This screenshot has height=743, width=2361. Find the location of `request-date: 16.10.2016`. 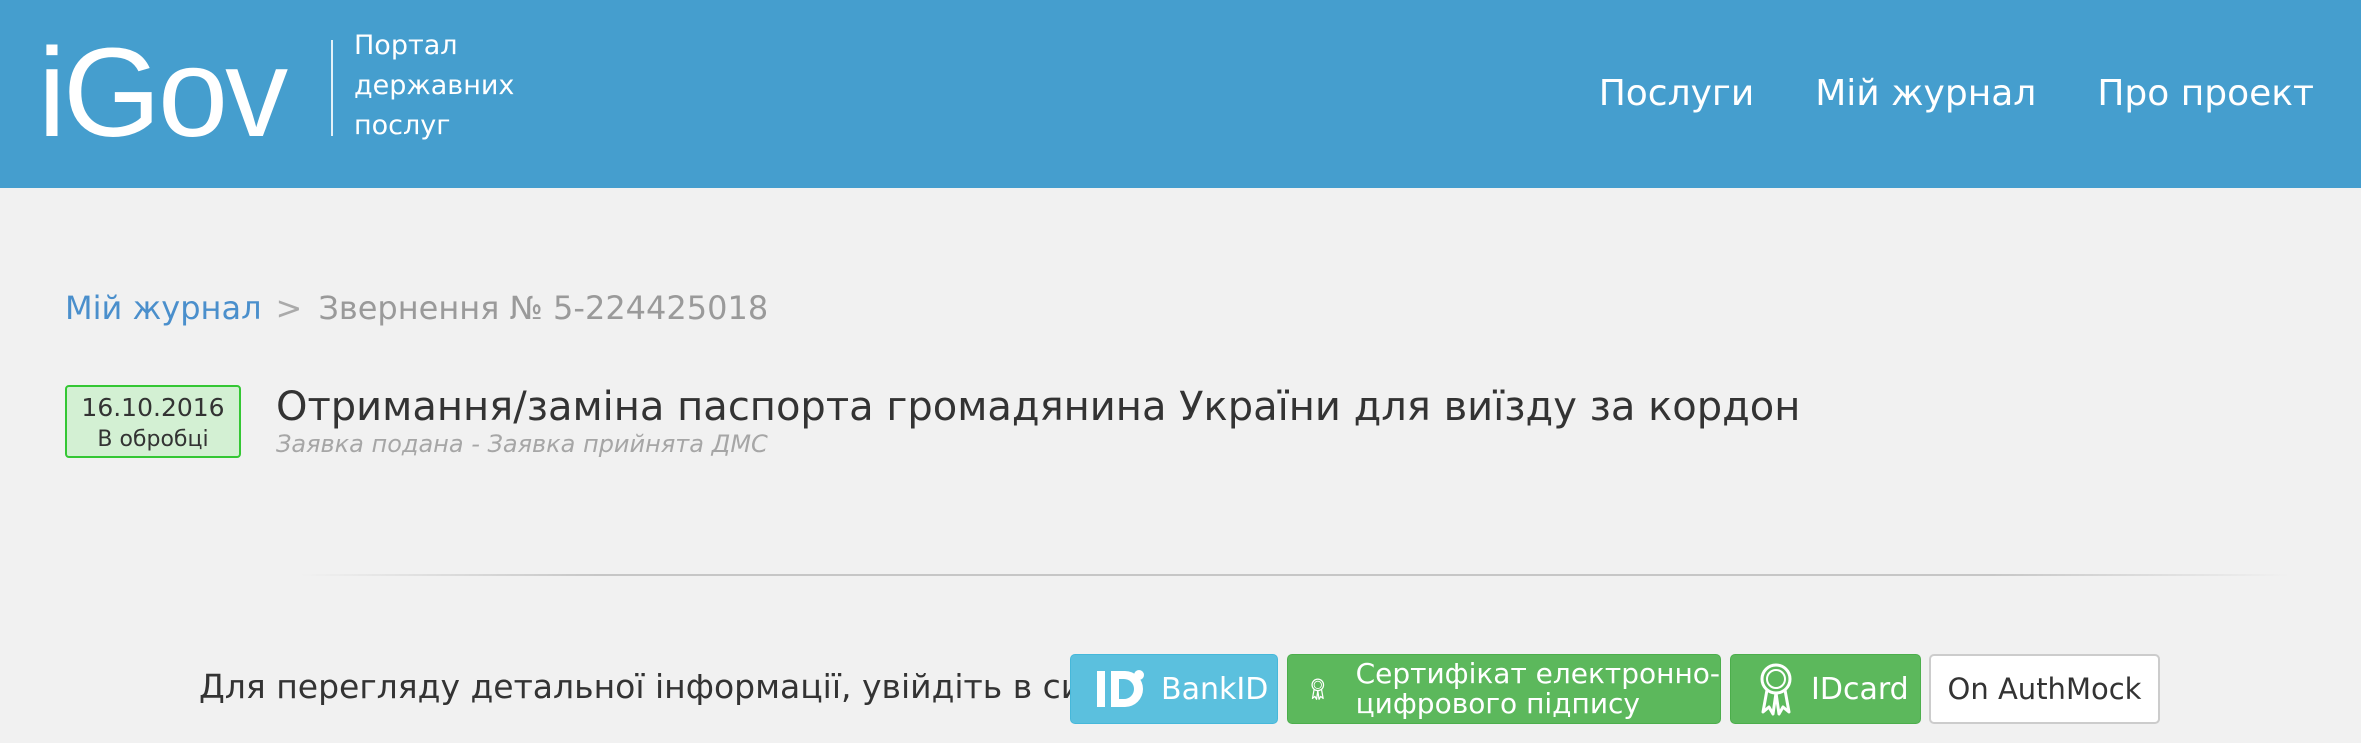

request-date: 16.10.2016 is located at coordinates (153, 407).